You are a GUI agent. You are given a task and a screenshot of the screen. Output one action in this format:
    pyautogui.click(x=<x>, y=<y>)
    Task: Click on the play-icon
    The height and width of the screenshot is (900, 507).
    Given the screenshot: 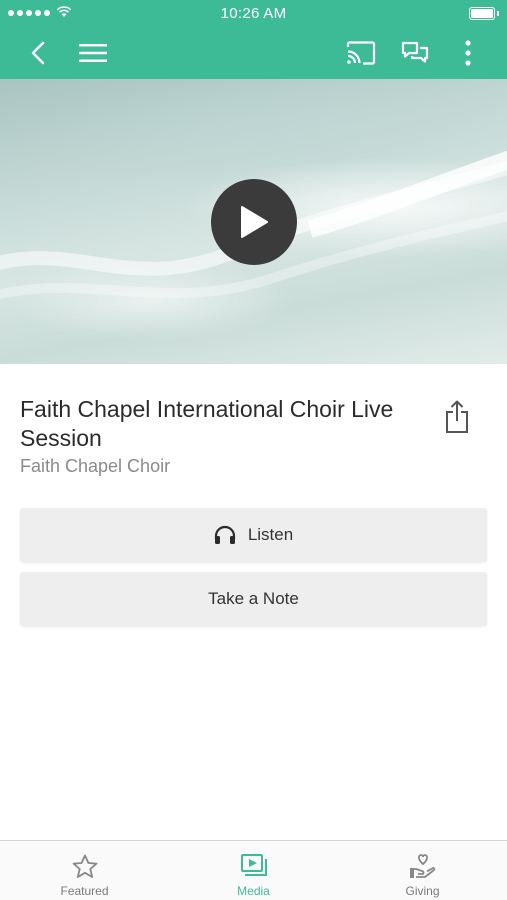 What is the action you would take?
    pyautogui.click(x=254, y=222)
    